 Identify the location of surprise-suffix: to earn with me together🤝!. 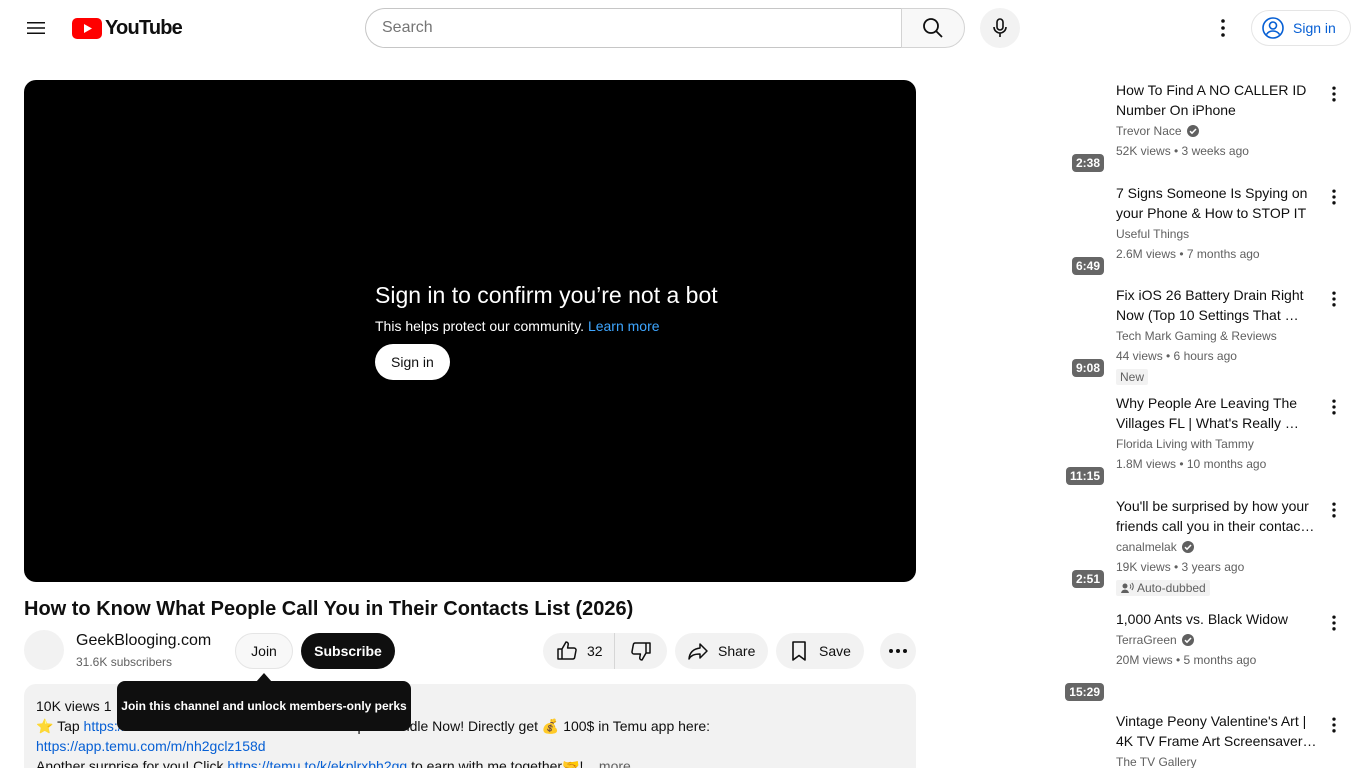
(497, 763).